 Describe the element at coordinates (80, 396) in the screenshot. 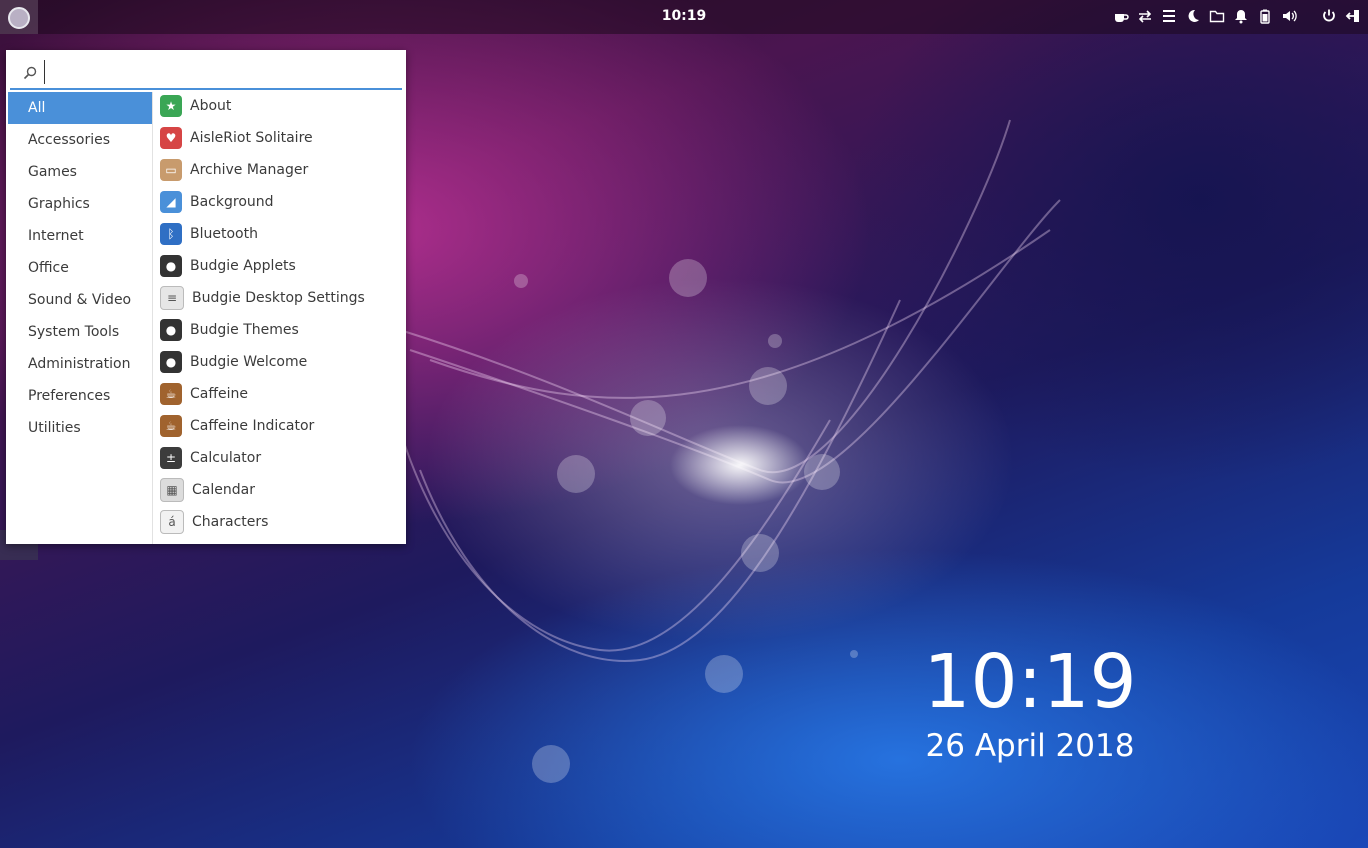

I see `category-preferences: Preferences` at that location.